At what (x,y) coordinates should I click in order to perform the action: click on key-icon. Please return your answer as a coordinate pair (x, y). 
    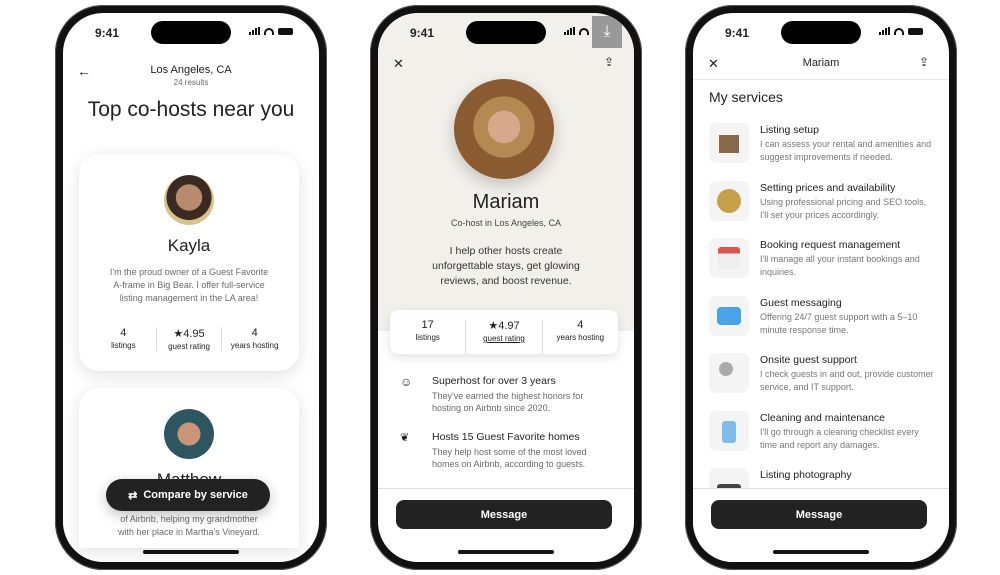
    Looking at the image, I should click on (726, 369).